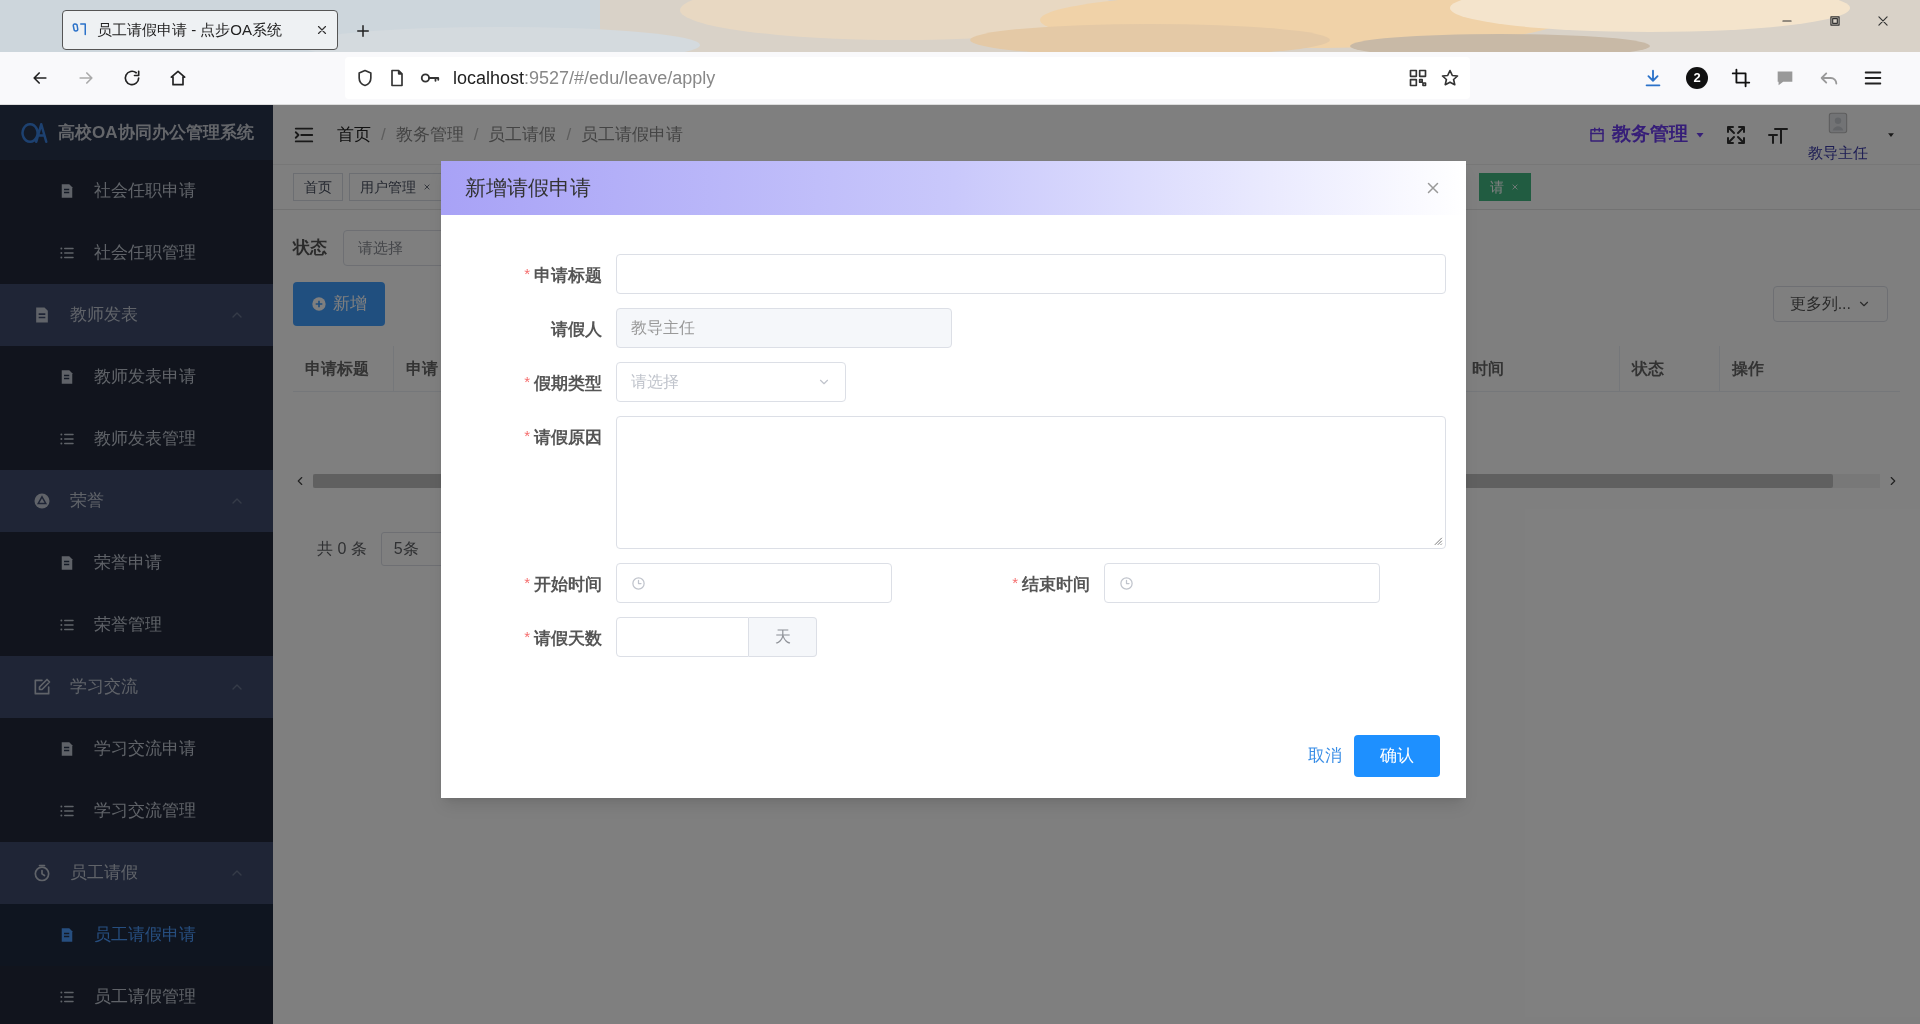 The image size is (1920, 1024). I want to click on menu-group: 教师发表, so click(136, 315).